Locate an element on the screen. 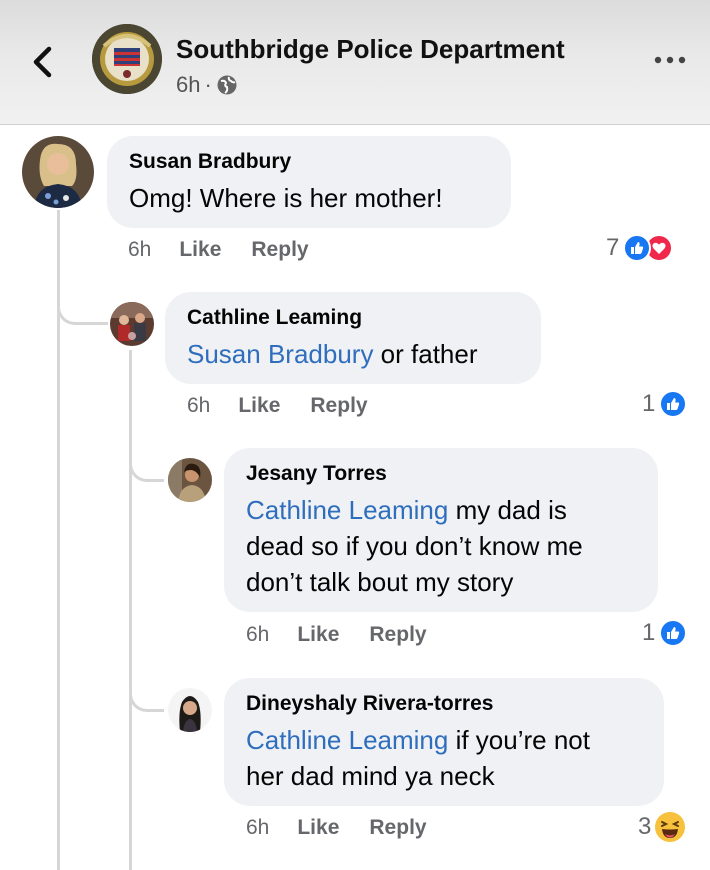 The width and height of the screenshot is (710, 870). comment-bubble: Susan Bradbury Omg! Where is her mother! is located at coordinates (309, 182).